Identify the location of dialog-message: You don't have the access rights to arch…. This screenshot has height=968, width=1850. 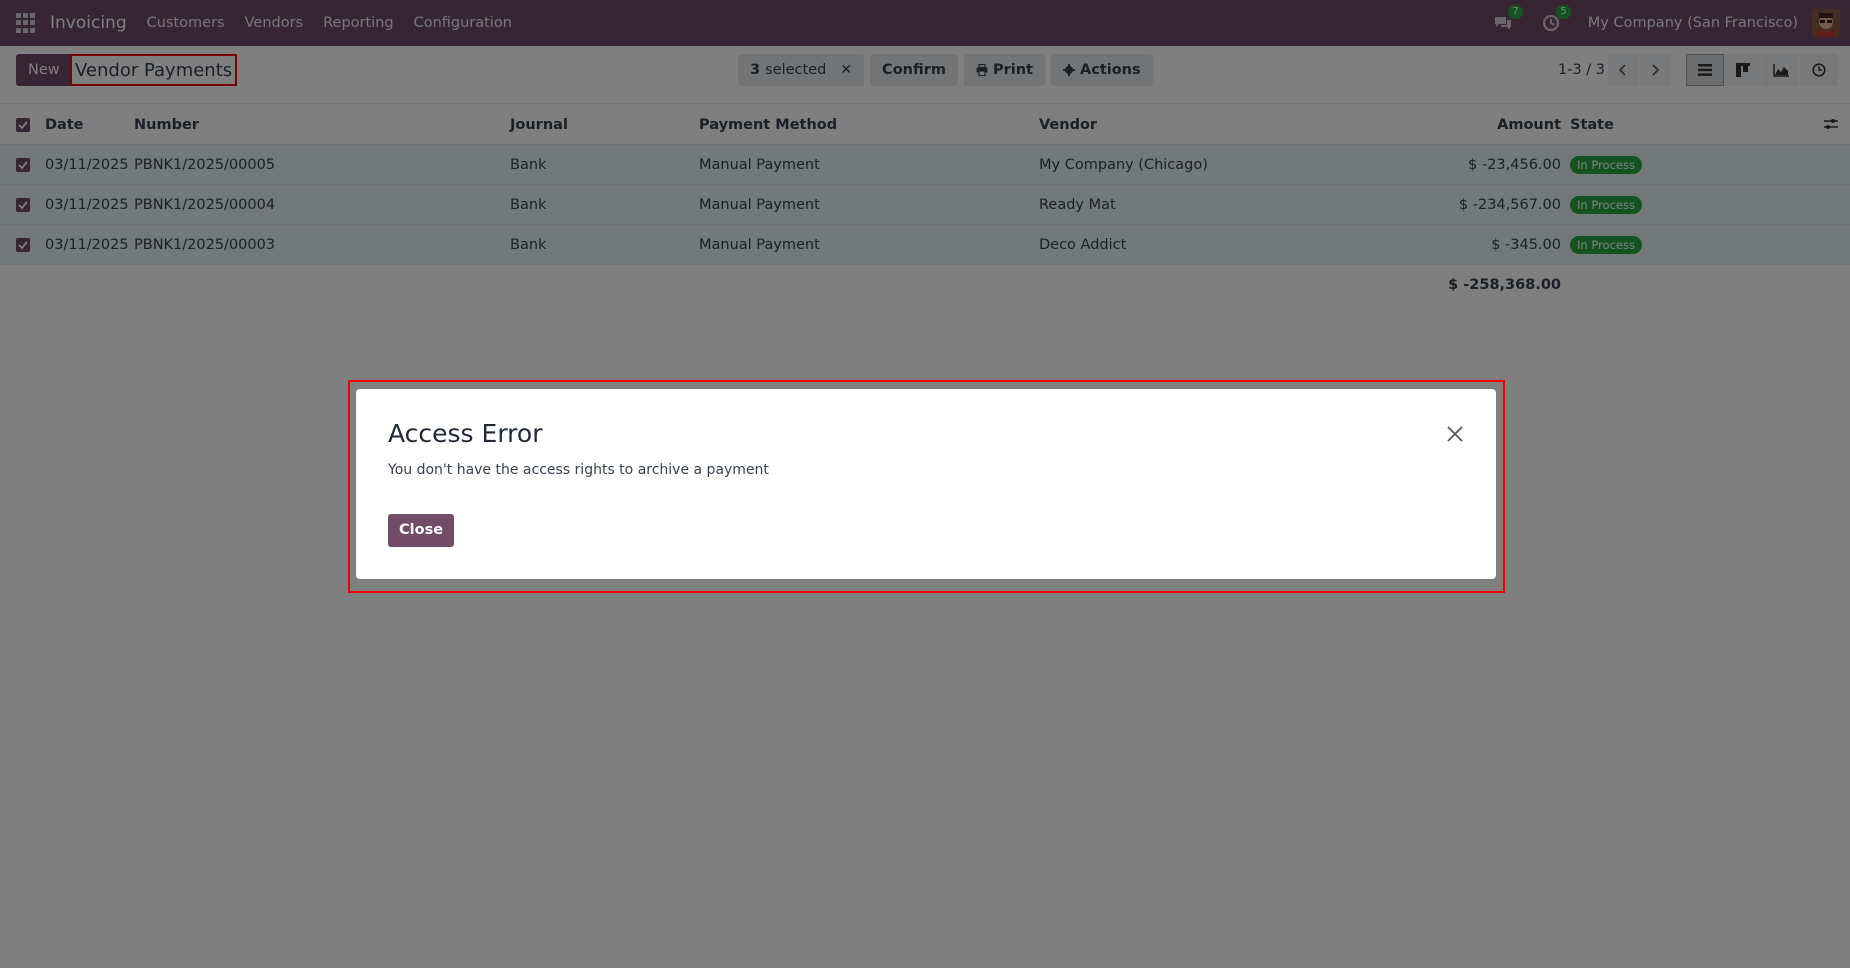
(578, 470).